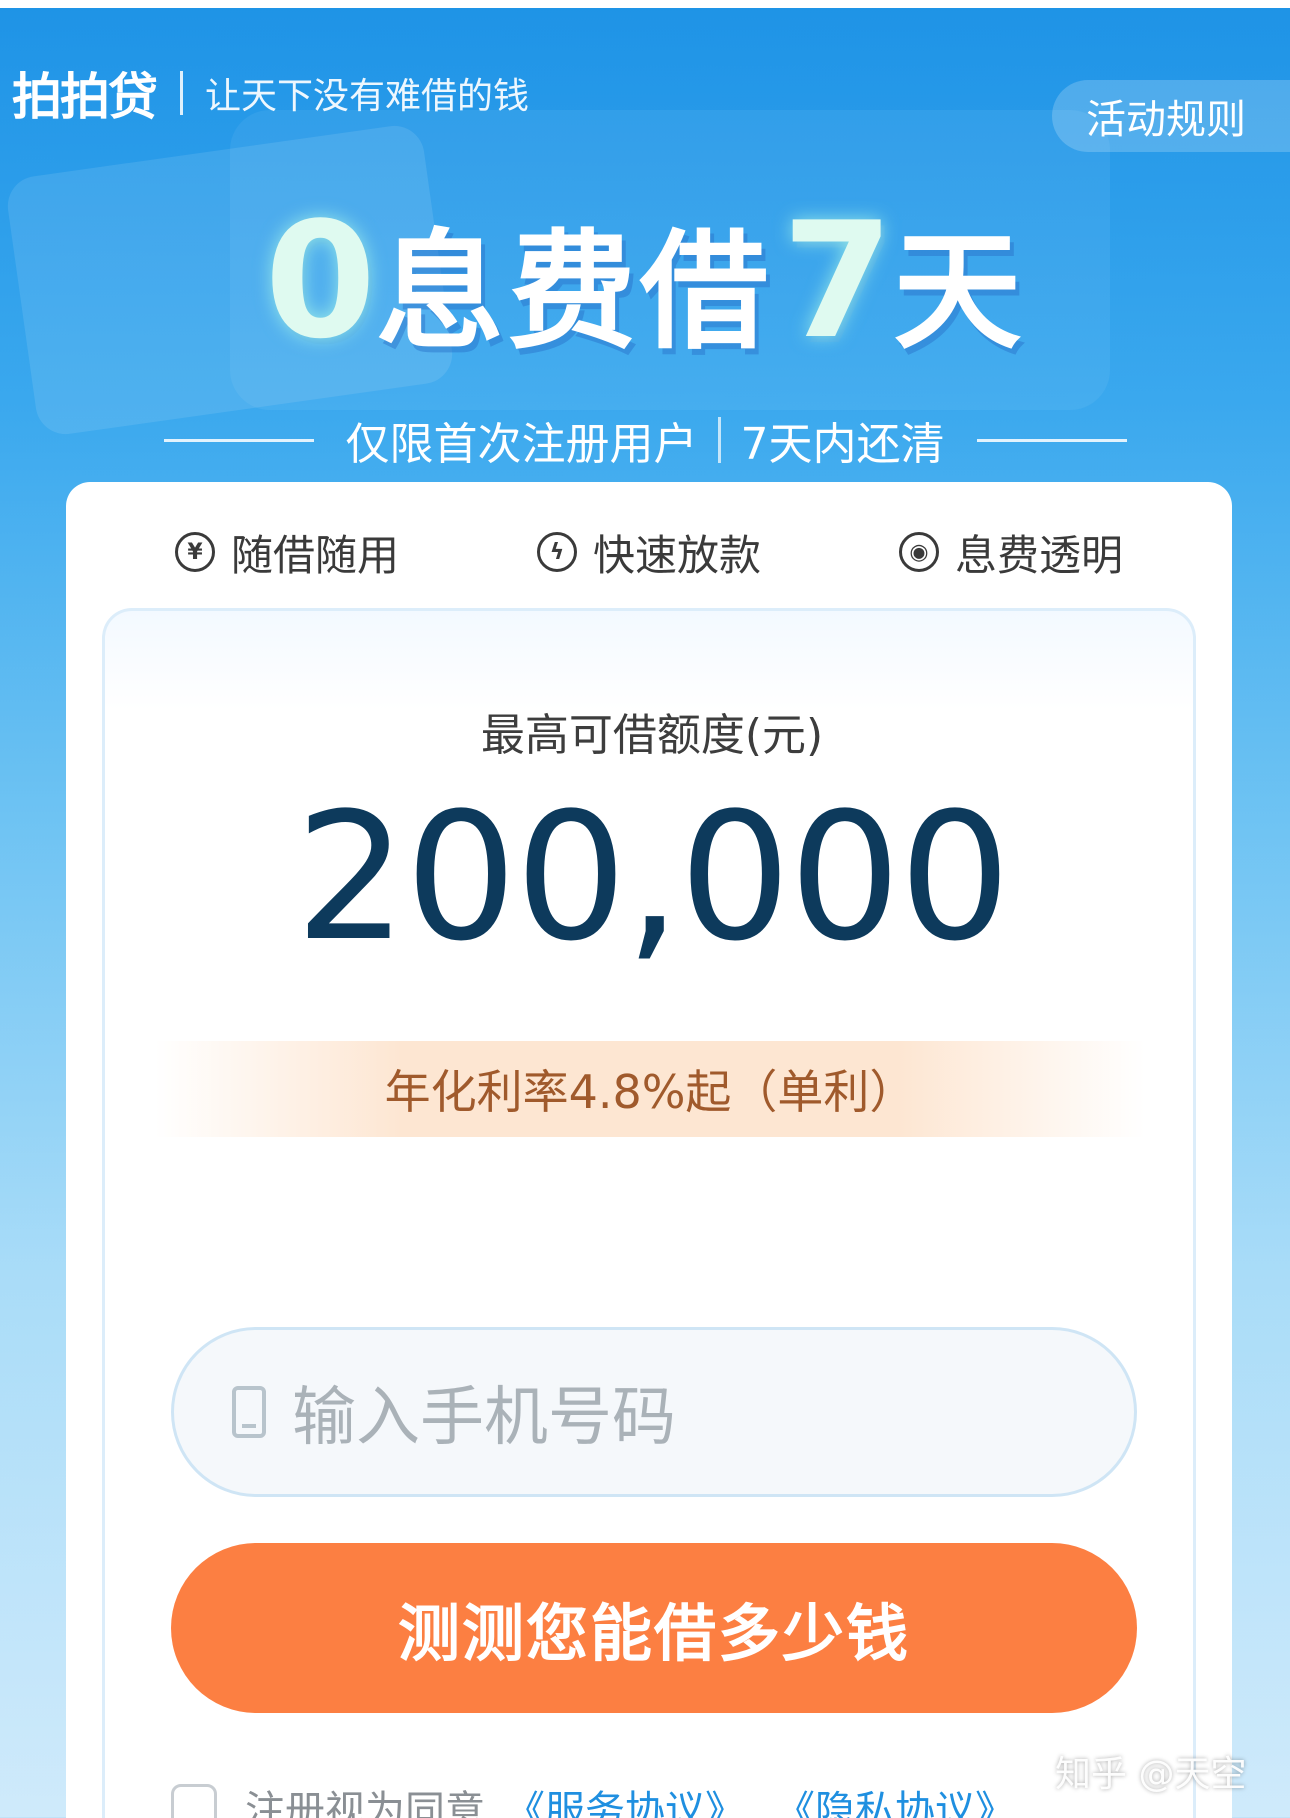 The image size is (1290, 1818). What do you see at coordinates (314, 555) in the screenshot?
I see `feature-label: 随借随用` at bounding box center [314, 555].